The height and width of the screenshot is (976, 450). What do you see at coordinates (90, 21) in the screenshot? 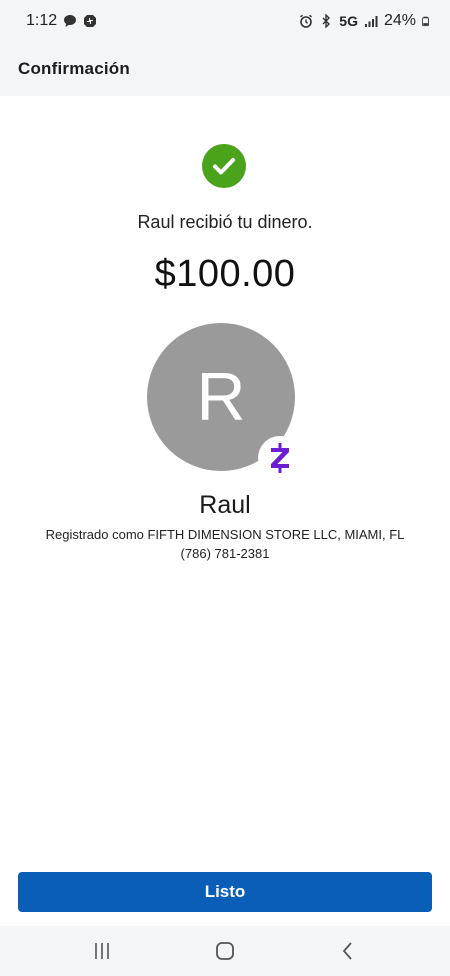
I see `chase-logo-icon` at bounding box center [90, 21].